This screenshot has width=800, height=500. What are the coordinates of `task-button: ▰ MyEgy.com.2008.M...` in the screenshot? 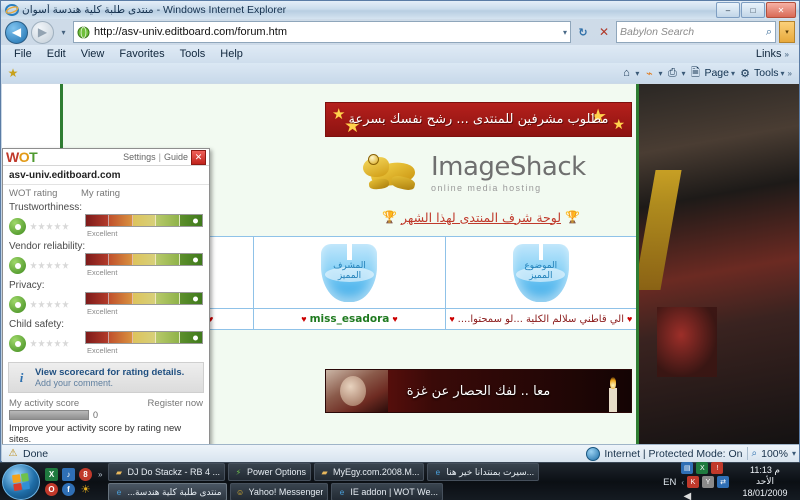 It's located at (369, 472).